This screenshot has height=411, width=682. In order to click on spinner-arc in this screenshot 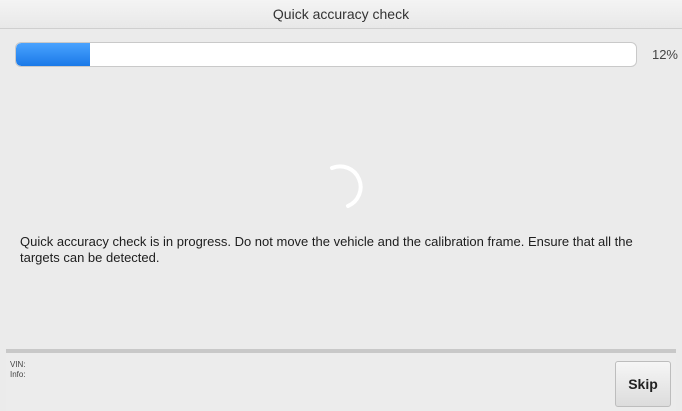, I will do `click(346, 186)`.